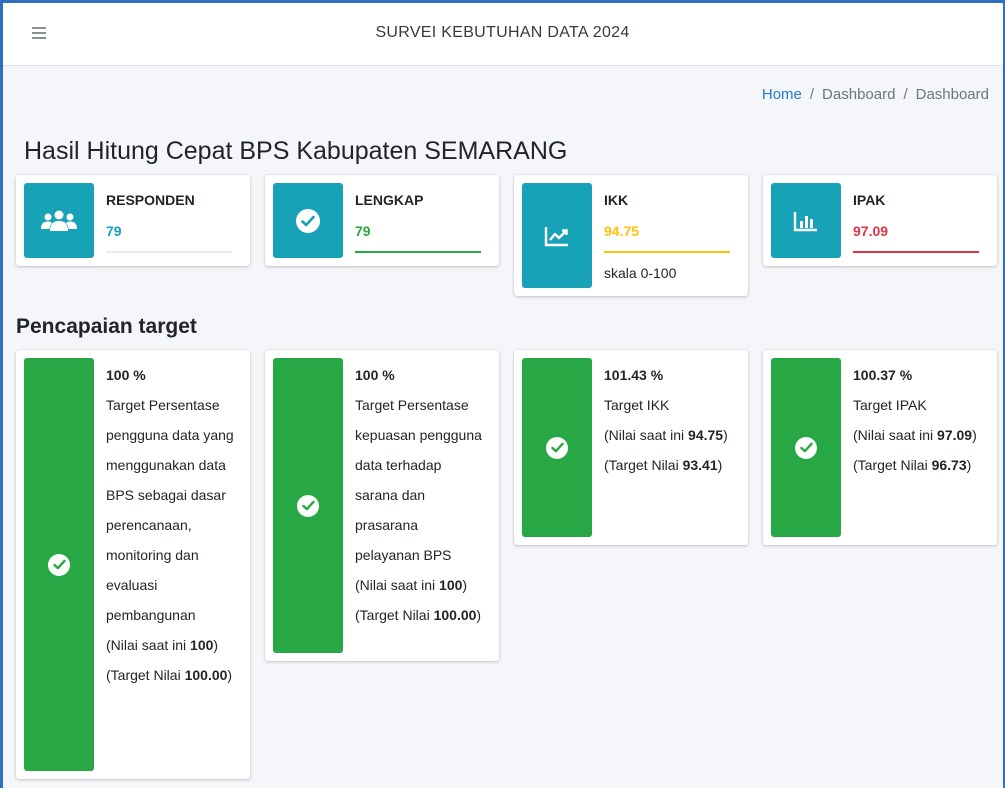 The image size is (1005, 788). I want to click on target-percentage: 101.43 %, so click(634, 375).